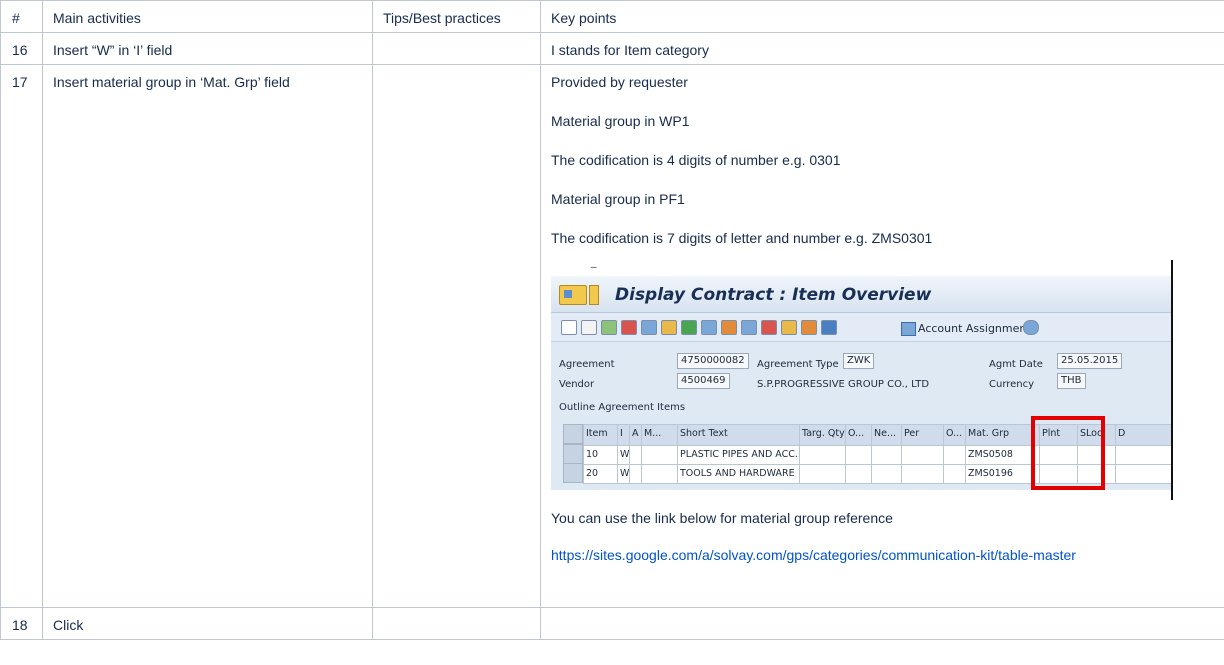 The width and height of the screenshot is (1224, 665). What do you see at coordinates (600, 455) in the screenshot?
I see `grid-item-cell: 10` at bounding box center [600, 455].